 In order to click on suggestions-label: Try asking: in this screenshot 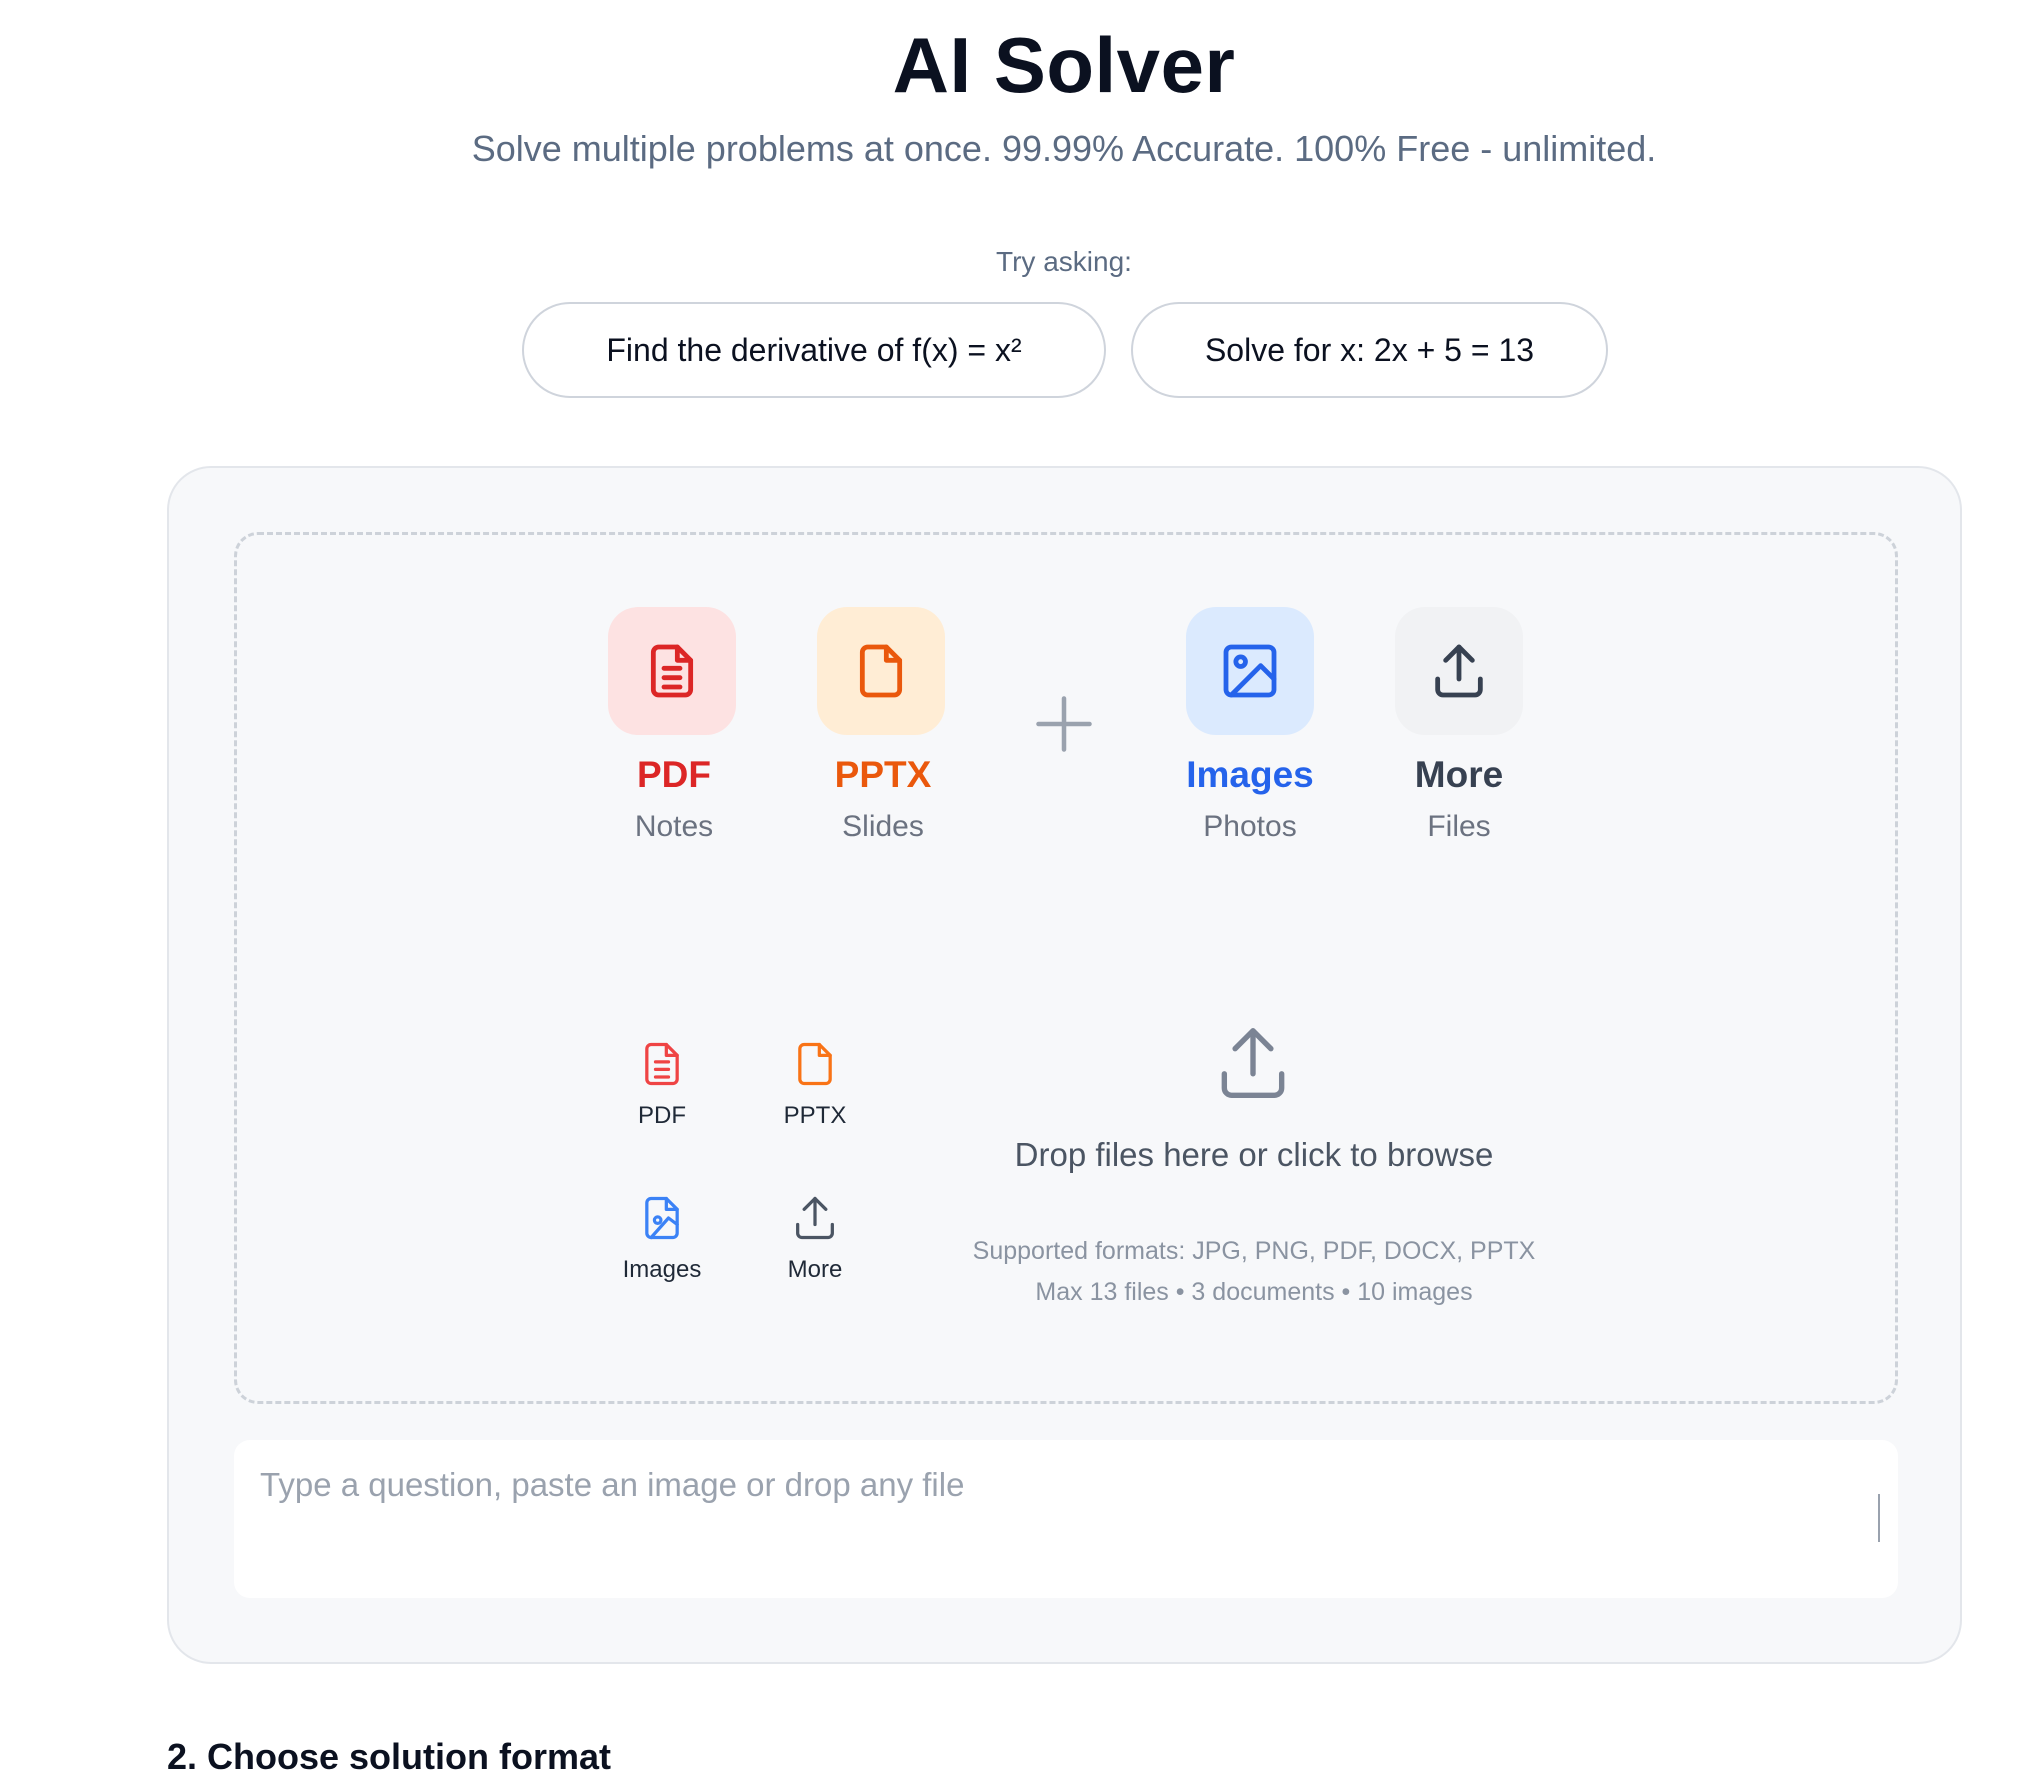, I will do `click(1064, 261)`.